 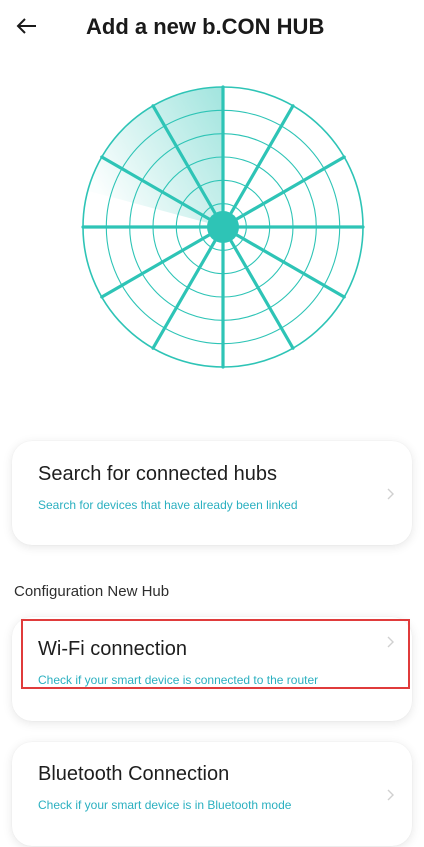 I want to click on search-connected-hubs-title: Search for connected hubs, so click(x=158, y=474).